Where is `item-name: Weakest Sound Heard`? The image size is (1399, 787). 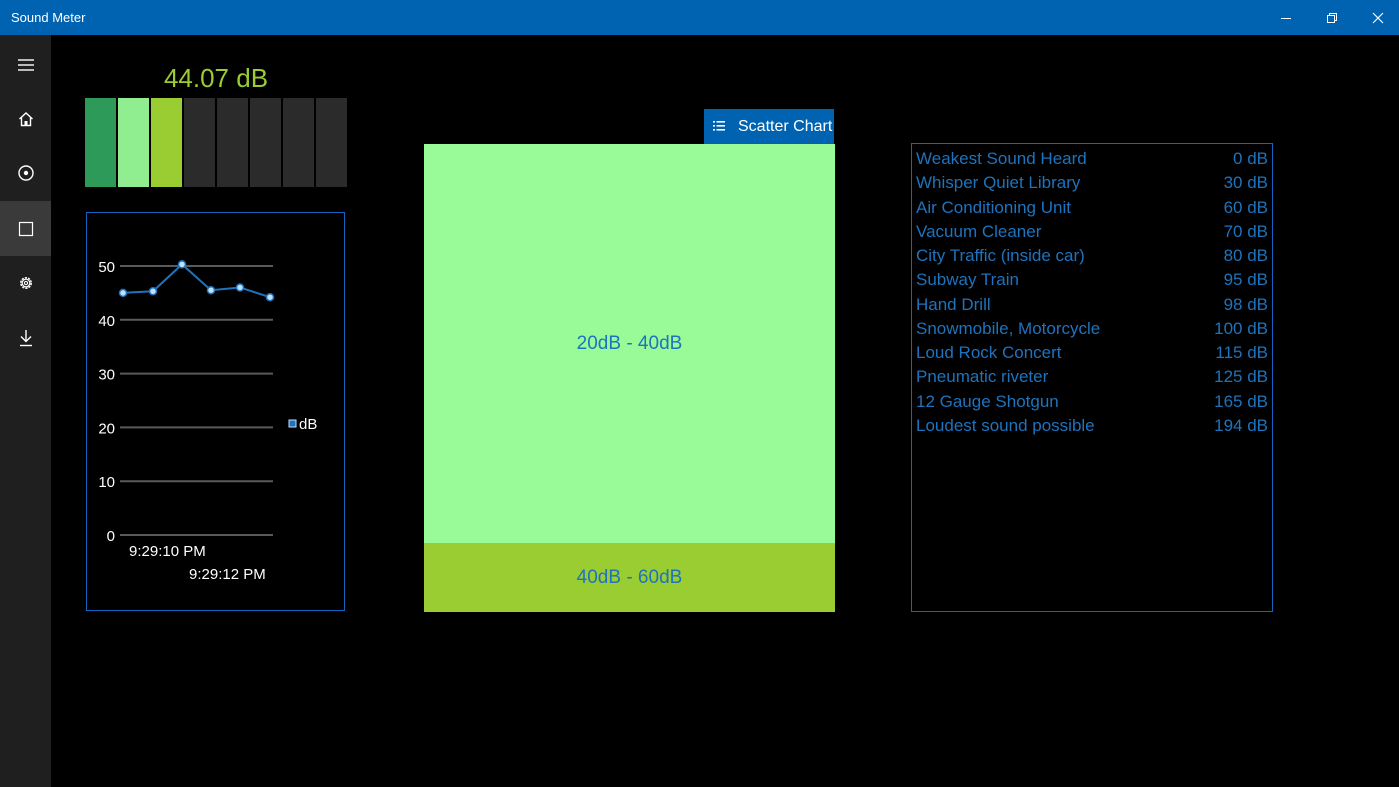
item-name: Weakest Sound Heard is located at coordinates (1001, 158).